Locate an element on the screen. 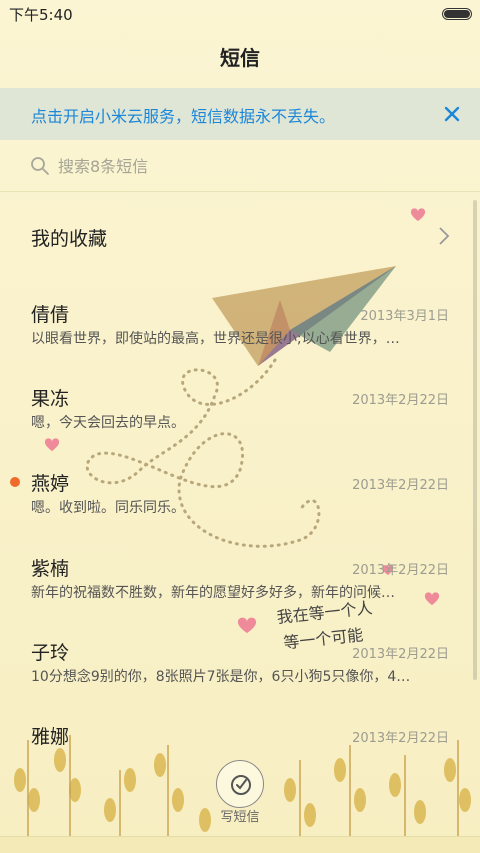 The height and width of the screenshot is (853, 480). chevron-right-icon is located at coordinates (444, 236).